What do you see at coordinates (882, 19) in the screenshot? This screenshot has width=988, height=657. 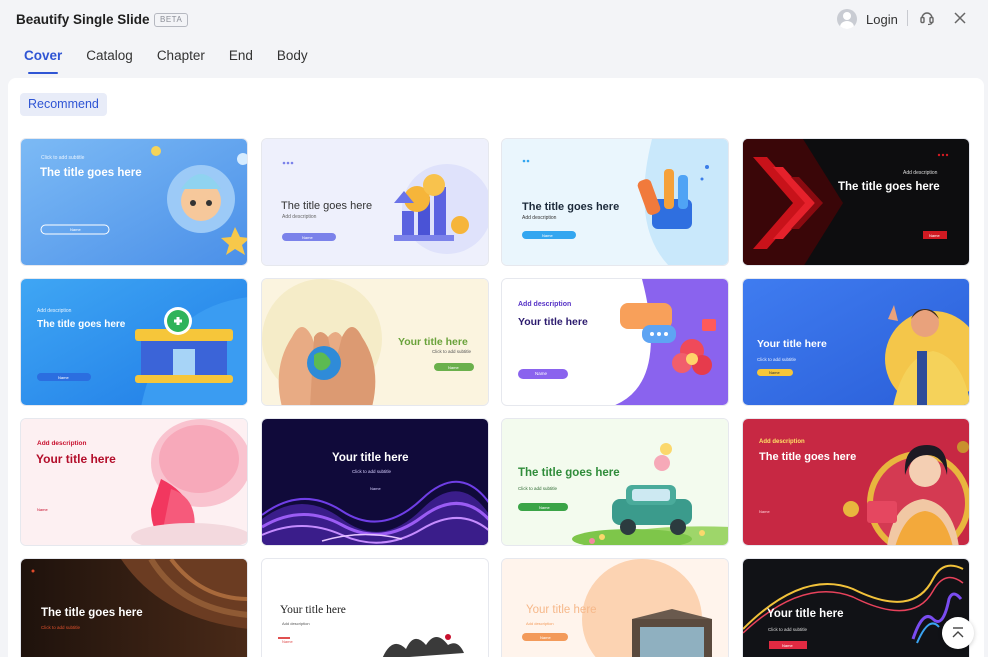 I see `login-label: Login` at bounding box center [882, 19].